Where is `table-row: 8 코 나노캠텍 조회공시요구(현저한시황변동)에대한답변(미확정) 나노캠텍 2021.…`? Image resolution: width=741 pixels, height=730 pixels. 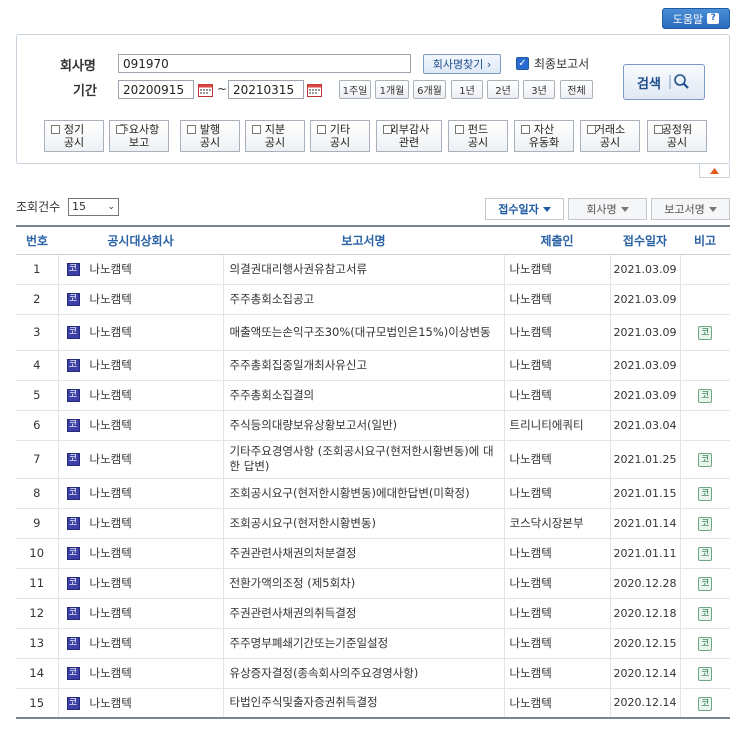
table-row: 8 코 나노캠텍 조회공시요구(현저한시황변동)에대한답변(미확정) 나노캠텍 2021.… is located at coordinates (373, 493).